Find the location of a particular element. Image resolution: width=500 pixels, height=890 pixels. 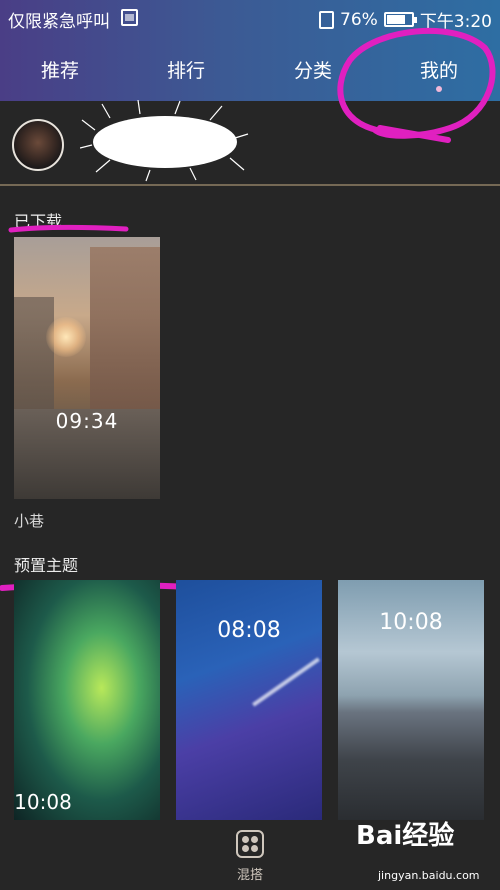

battery-level is located at coordinates (395, 19).